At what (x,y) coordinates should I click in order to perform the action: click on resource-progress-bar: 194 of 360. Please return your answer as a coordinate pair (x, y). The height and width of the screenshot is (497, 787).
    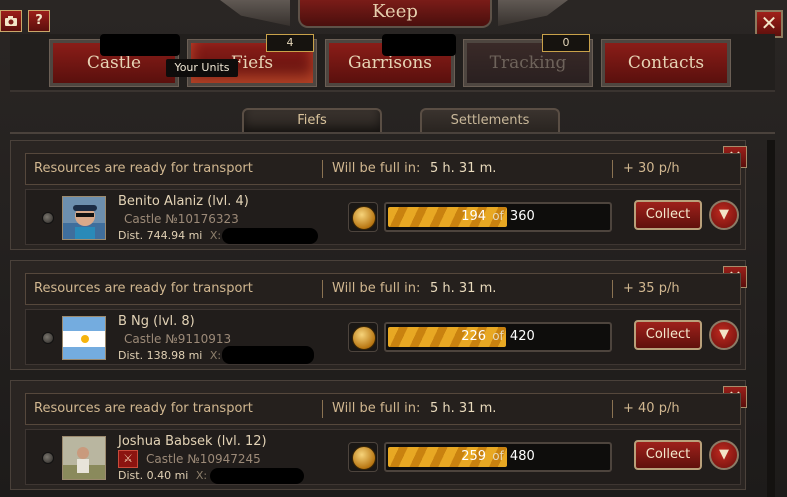
    Looking at the image, I should click on (498, 217).